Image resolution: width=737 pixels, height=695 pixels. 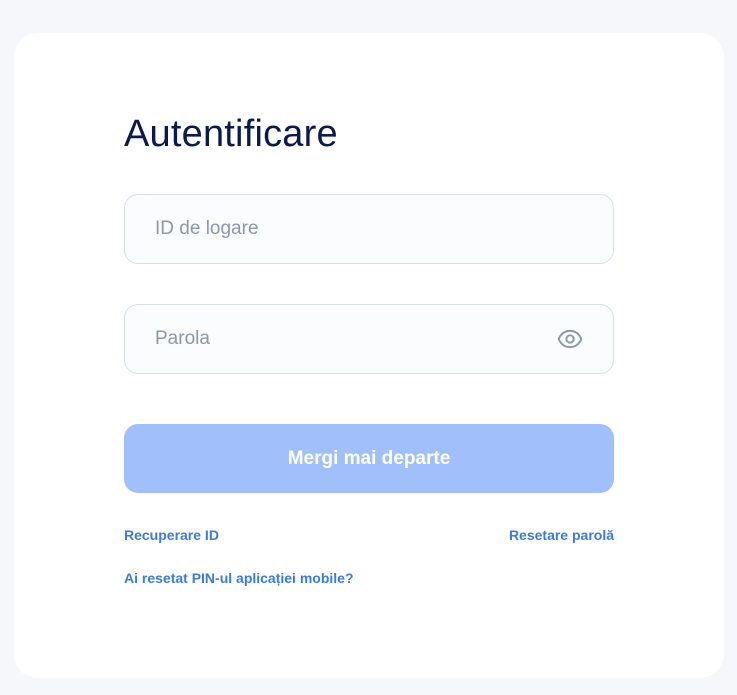 I want to click on page-title: Autentificare, so click(x=231, y=134).